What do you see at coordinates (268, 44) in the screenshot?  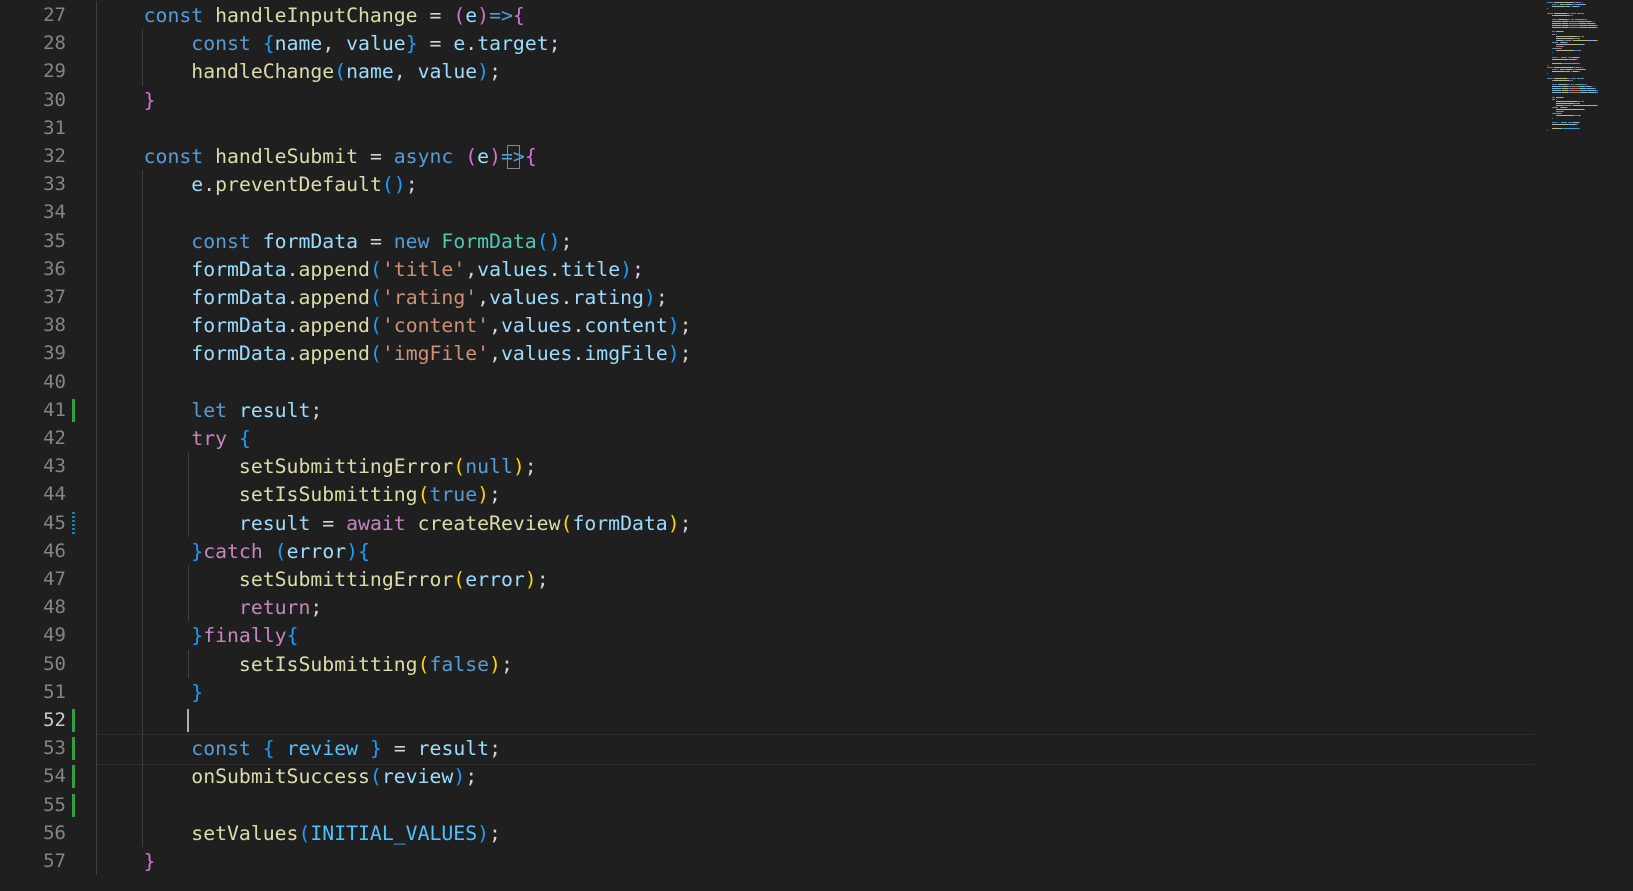 I see `code-token: {` at bounding box center [268, 44].